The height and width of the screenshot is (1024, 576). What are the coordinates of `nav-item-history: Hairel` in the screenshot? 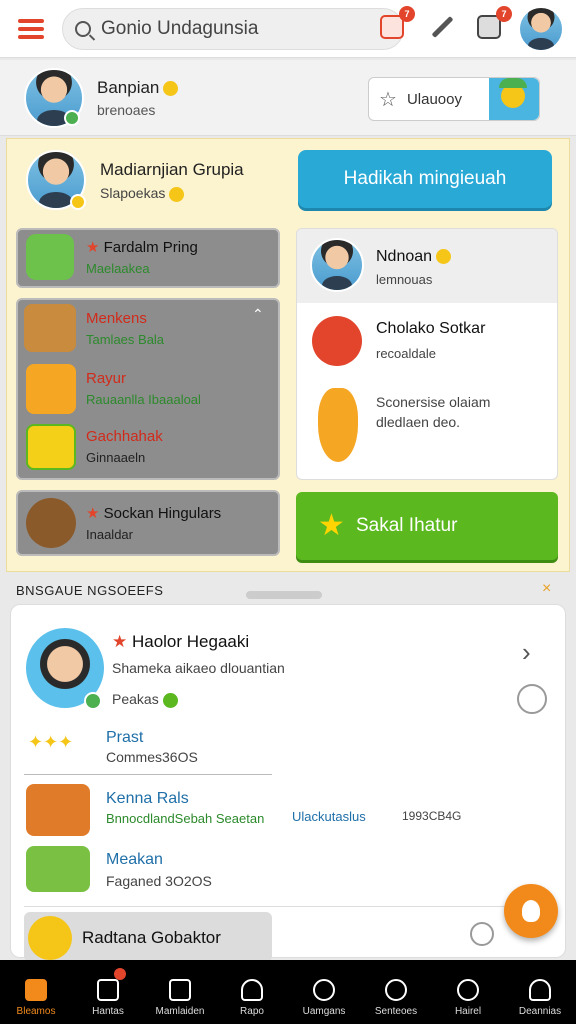 It's located at (468, 992).